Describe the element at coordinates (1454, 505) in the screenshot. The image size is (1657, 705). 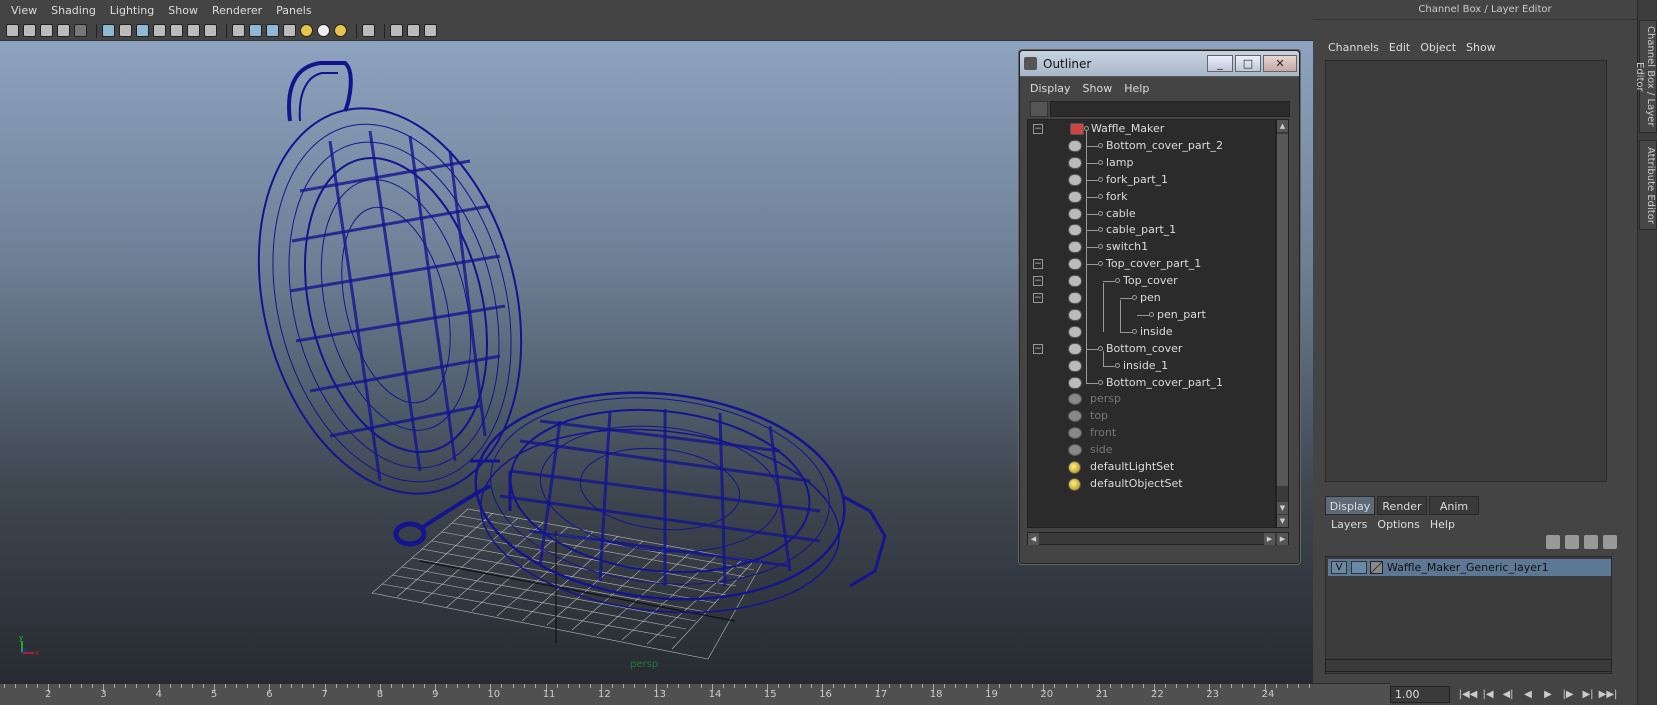
I see `tab-anim: Anim` at that location.